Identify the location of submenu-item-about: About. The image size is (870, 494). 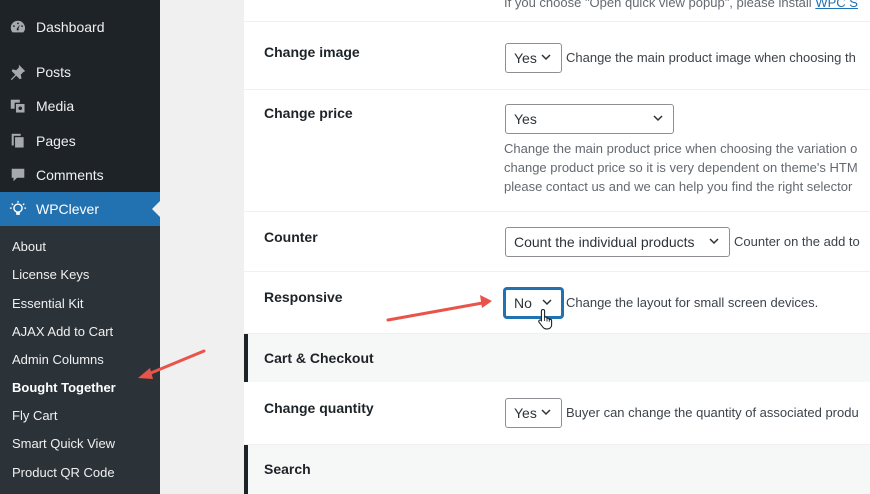
(29, 246).